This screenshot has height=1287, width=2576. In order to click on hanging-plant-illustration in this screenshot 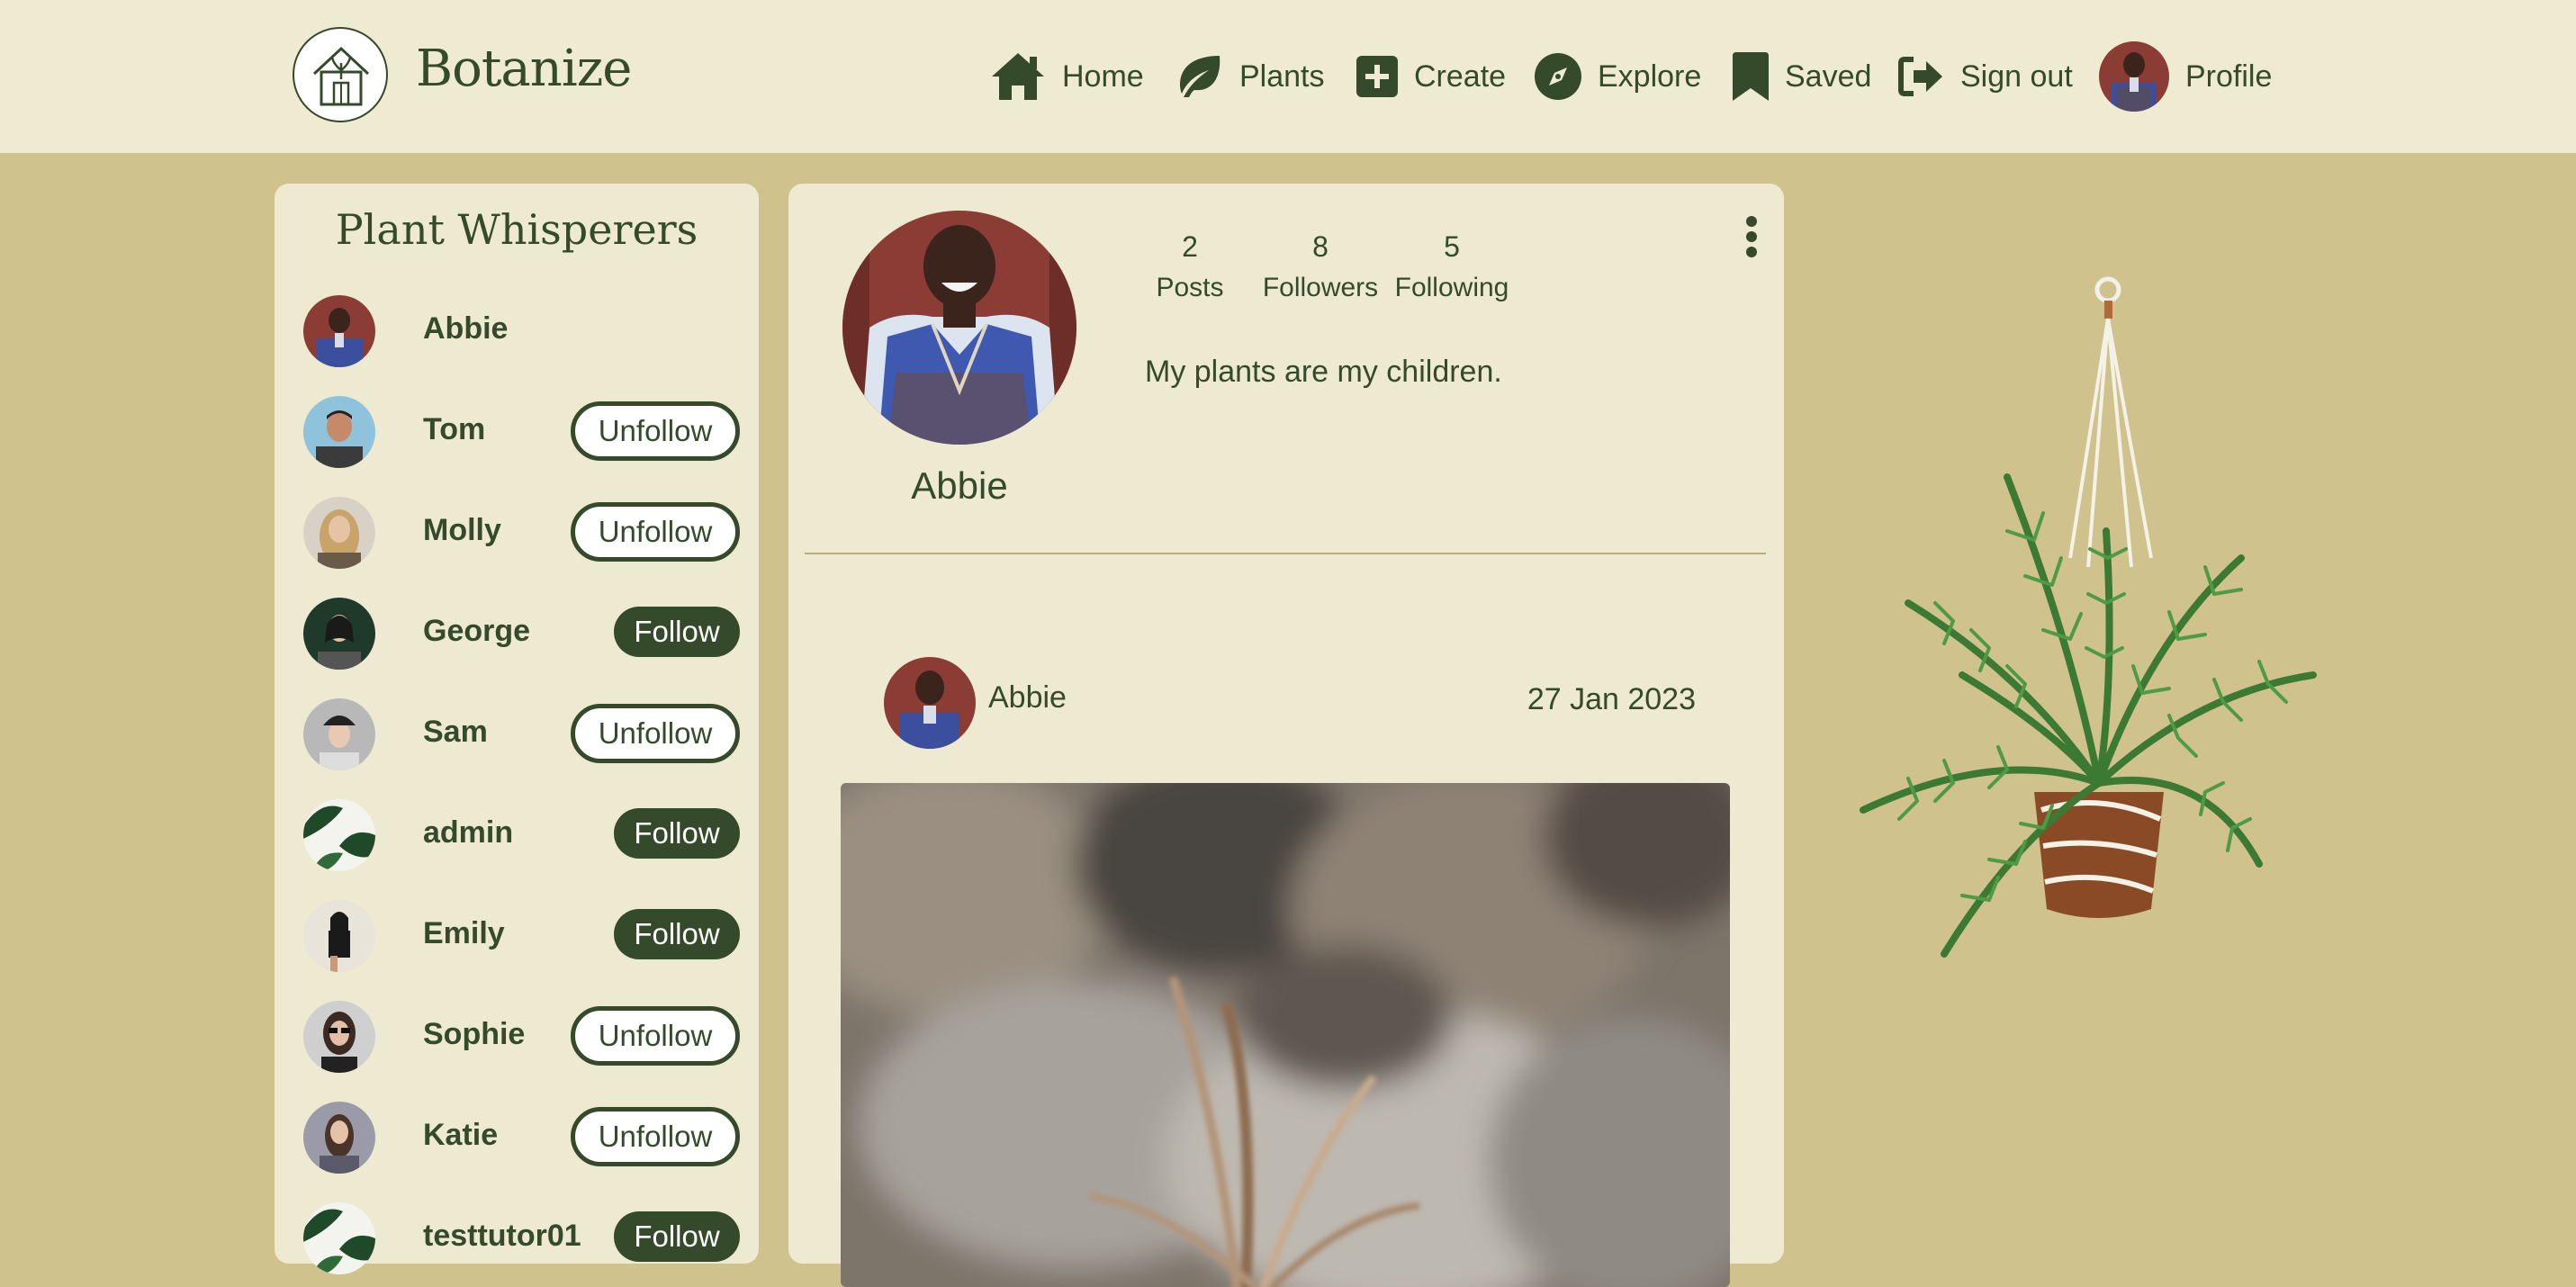, I will do `click(2088, 621)`.